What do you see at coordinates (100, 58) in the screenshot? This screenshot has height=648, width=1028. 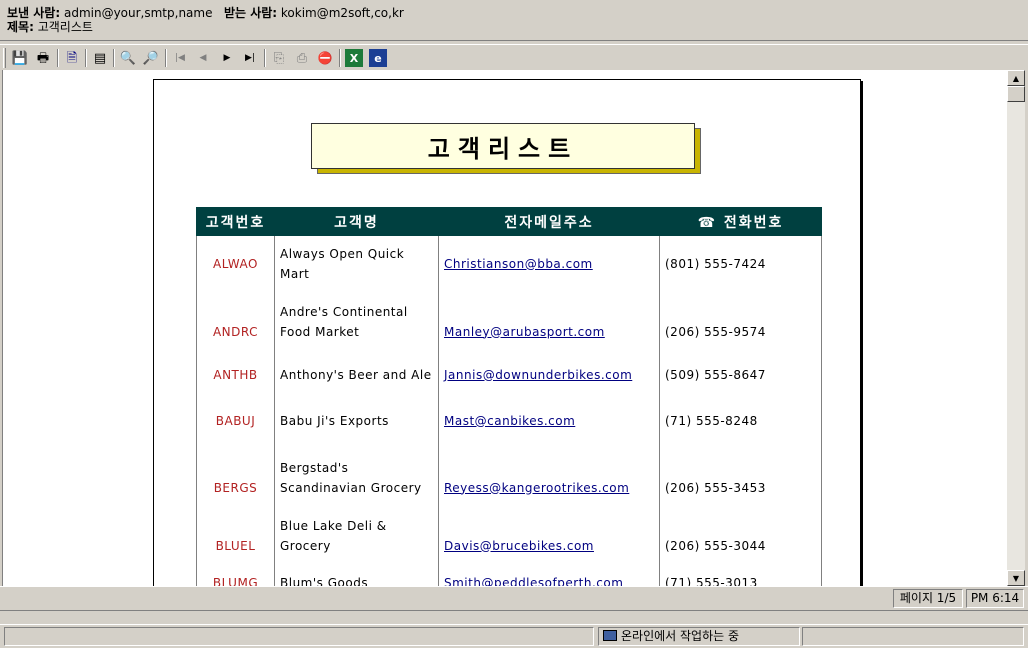 I see `tree-view-icon: ▤` at bounding box center [100, 58].